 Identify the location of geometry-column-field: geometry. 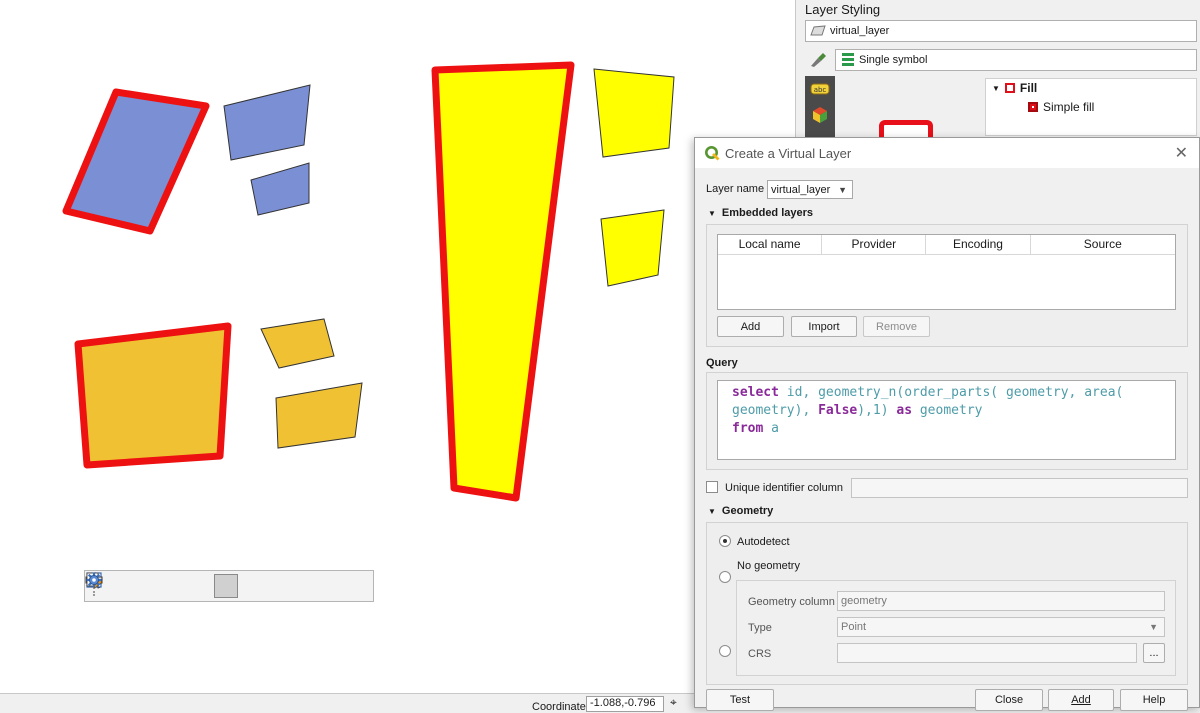
(1001, 601).